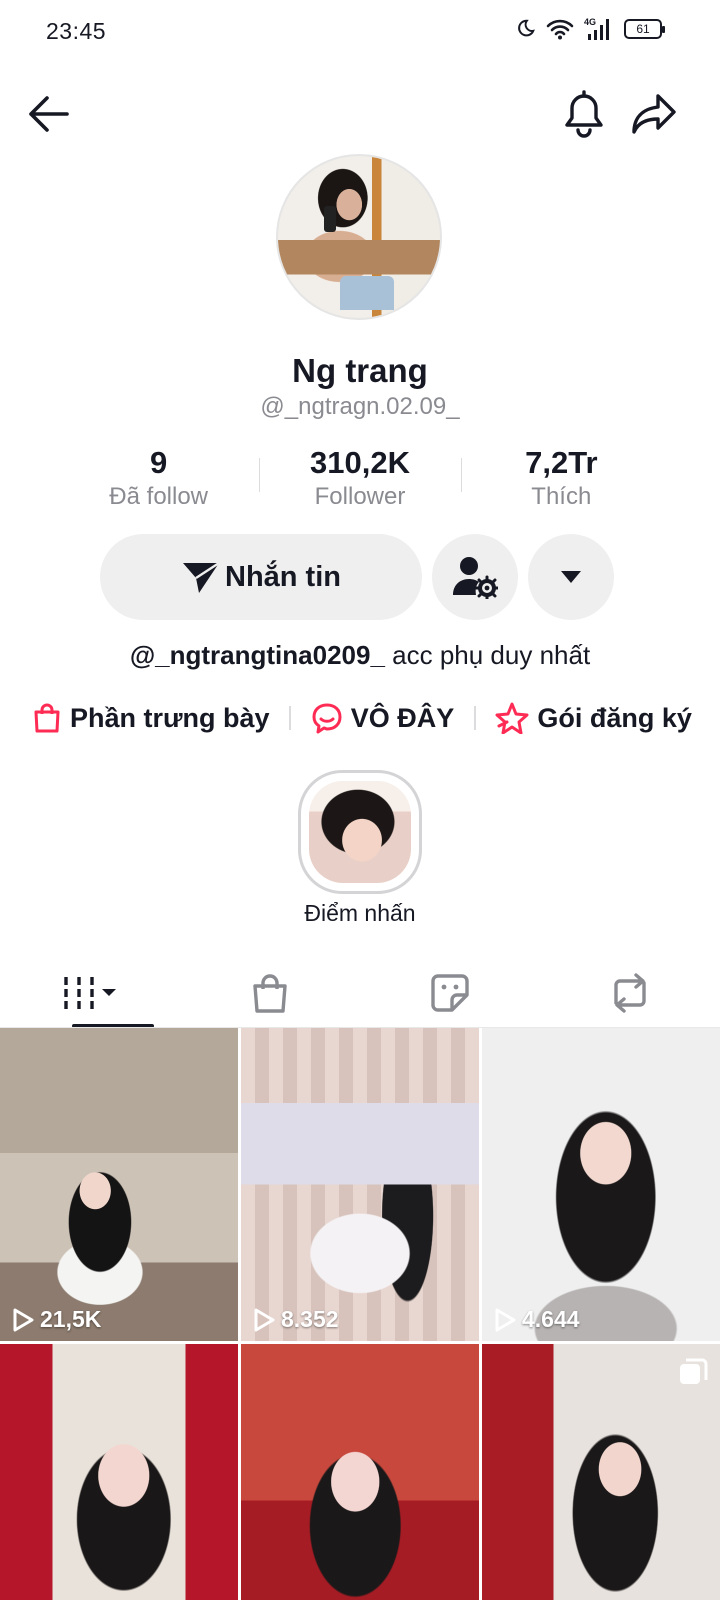  I want to click on stat-following-value: 9, so click(159, 462).